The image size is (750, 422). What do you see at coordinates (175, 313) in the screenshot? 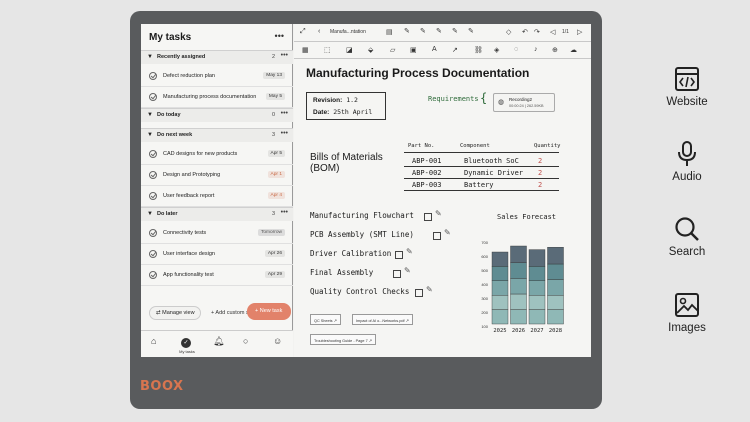
I see `manage-view-button: ⇄ Manage view` at bounding box center [175, 313].